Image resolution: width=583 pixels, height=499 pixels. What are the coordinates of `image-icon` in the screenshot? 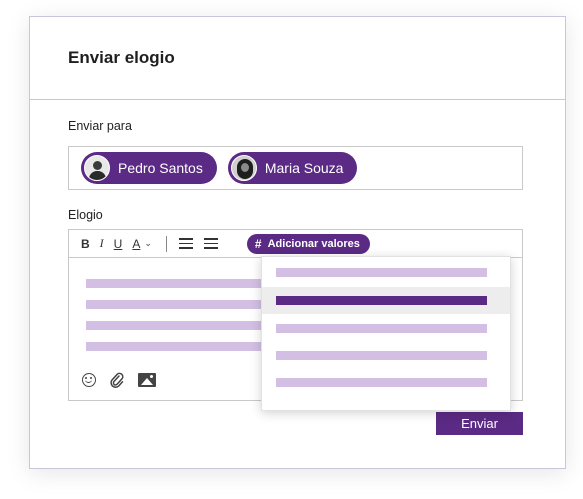 It's located at (147, 380).